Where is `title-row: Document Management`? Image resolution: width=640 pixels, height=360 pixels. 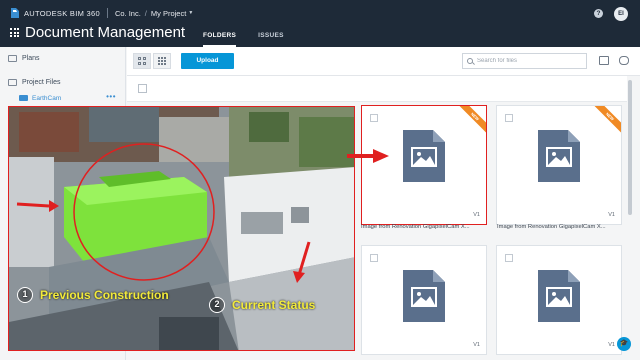 title-row: Document Management is located at coordinates (97, 32).